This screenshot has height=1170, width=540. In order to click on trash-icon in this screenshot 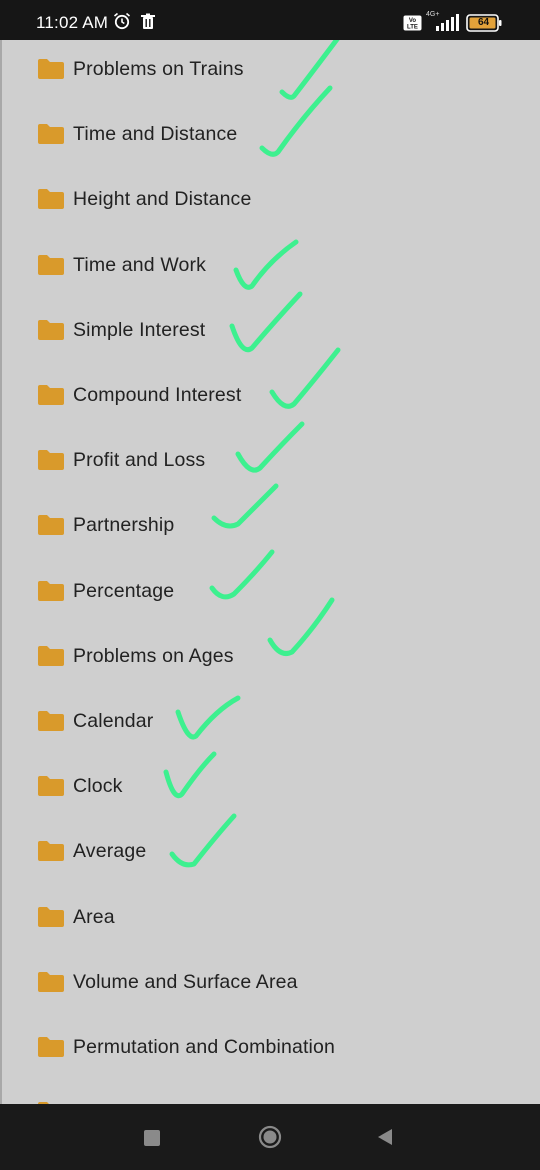, I will do `click(148, 21)`.